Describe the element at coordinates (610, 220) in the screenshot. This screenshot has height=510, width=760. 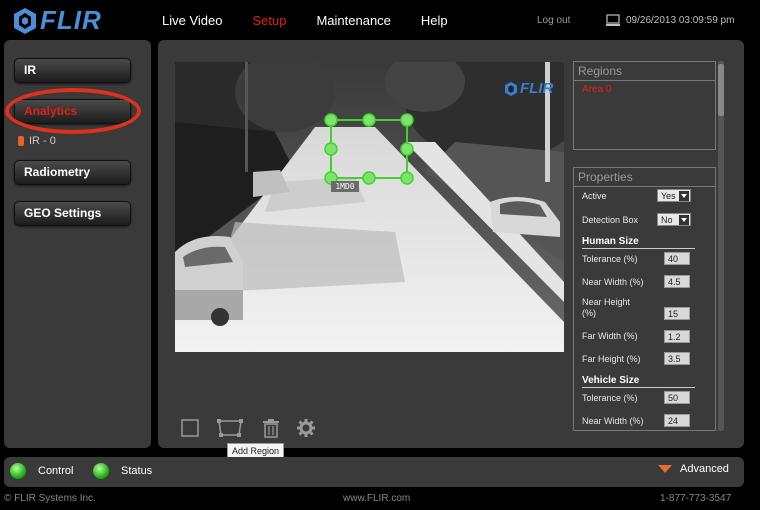
I see `detection-box-label: Detection Box` at that location.